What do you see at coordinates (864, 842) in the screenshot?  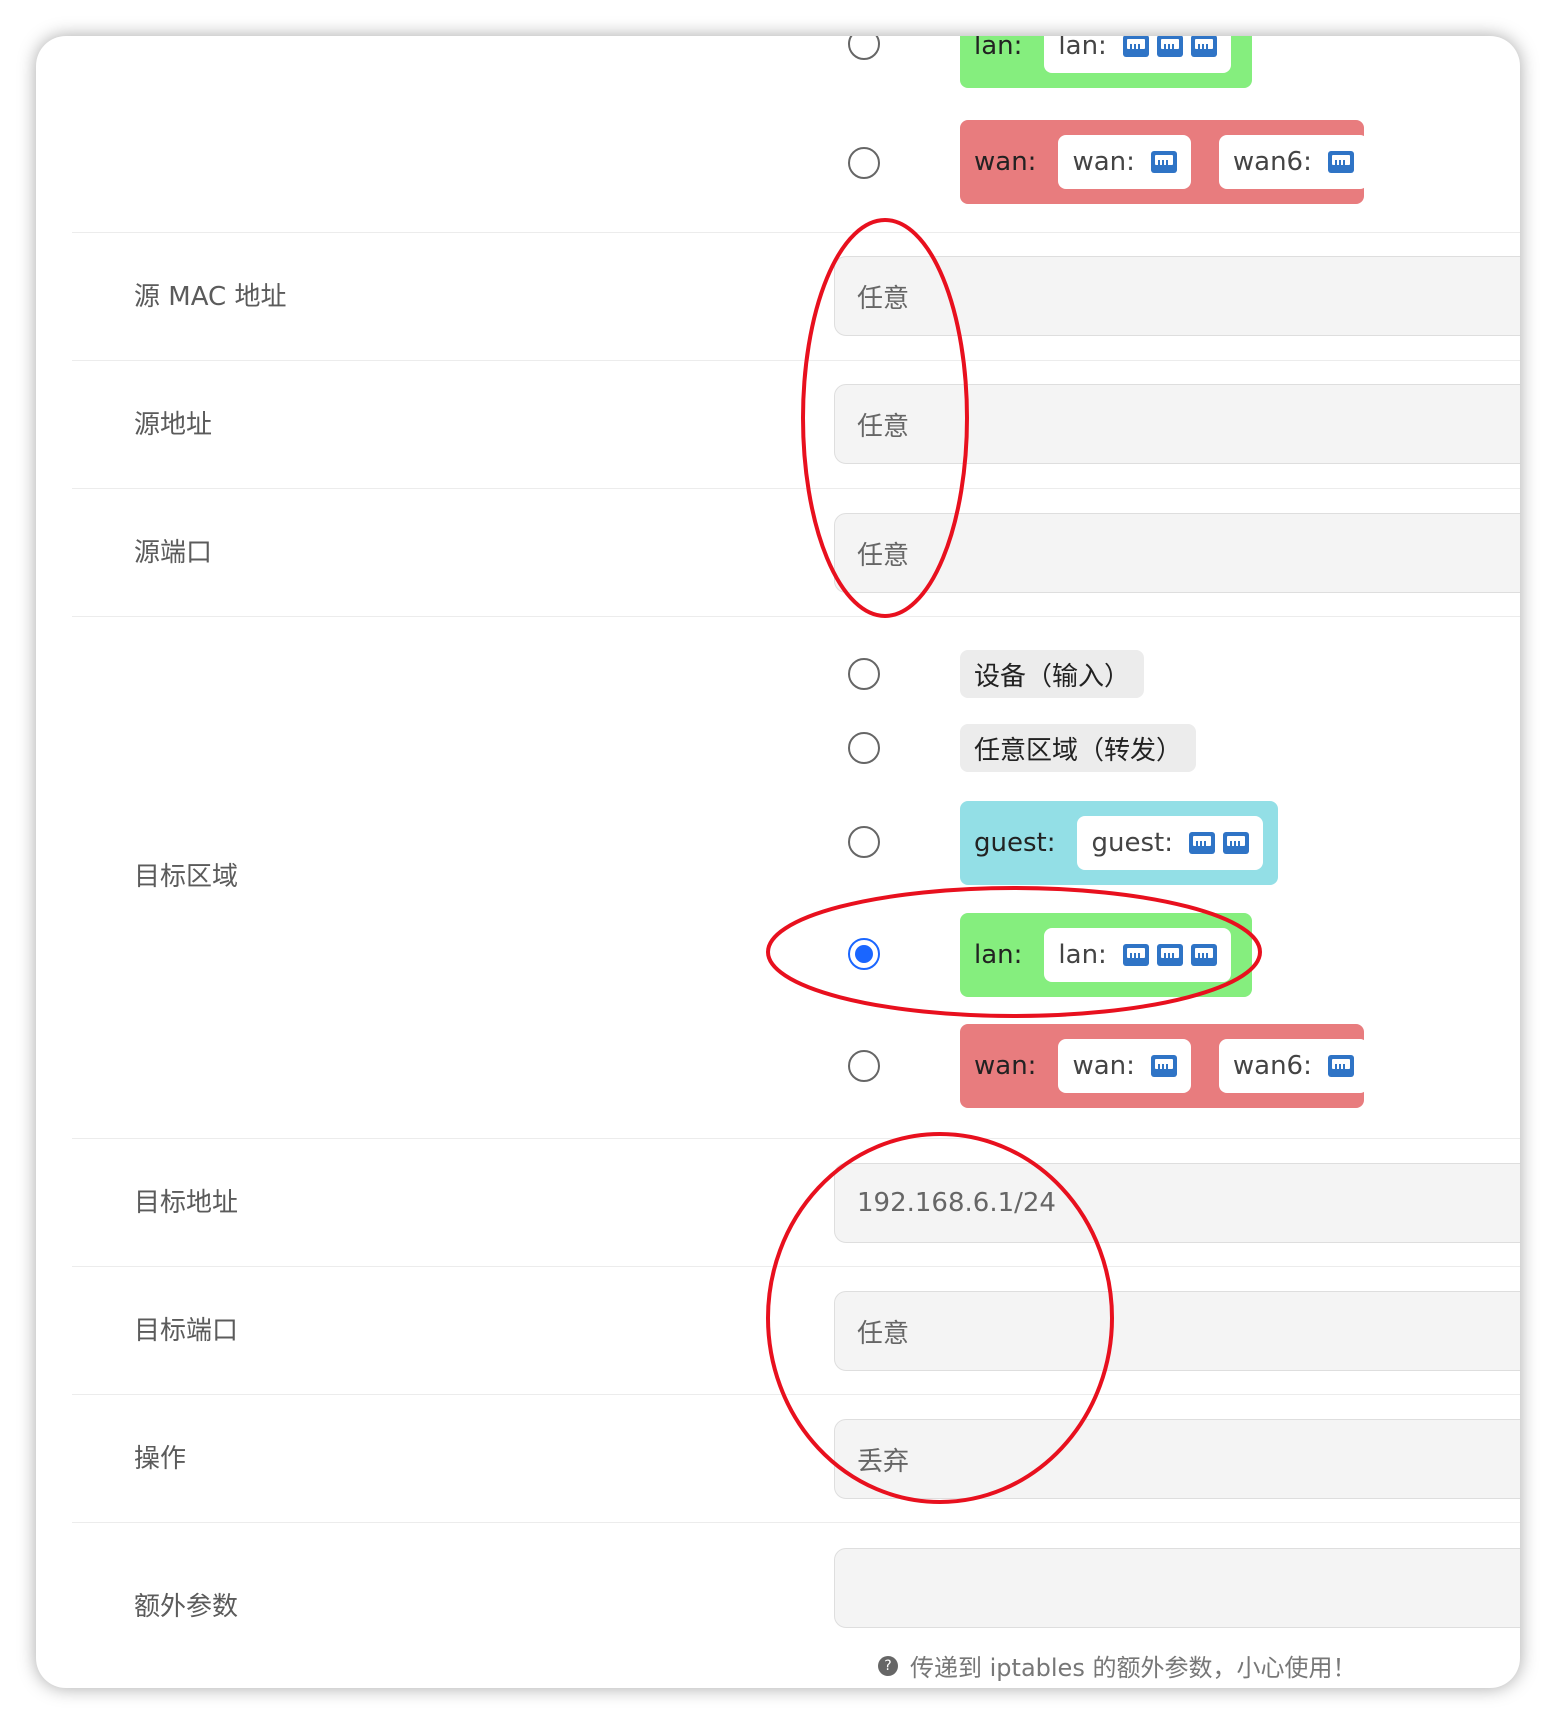 I see `radio-dest-guest` at bounding box center [864, 842].